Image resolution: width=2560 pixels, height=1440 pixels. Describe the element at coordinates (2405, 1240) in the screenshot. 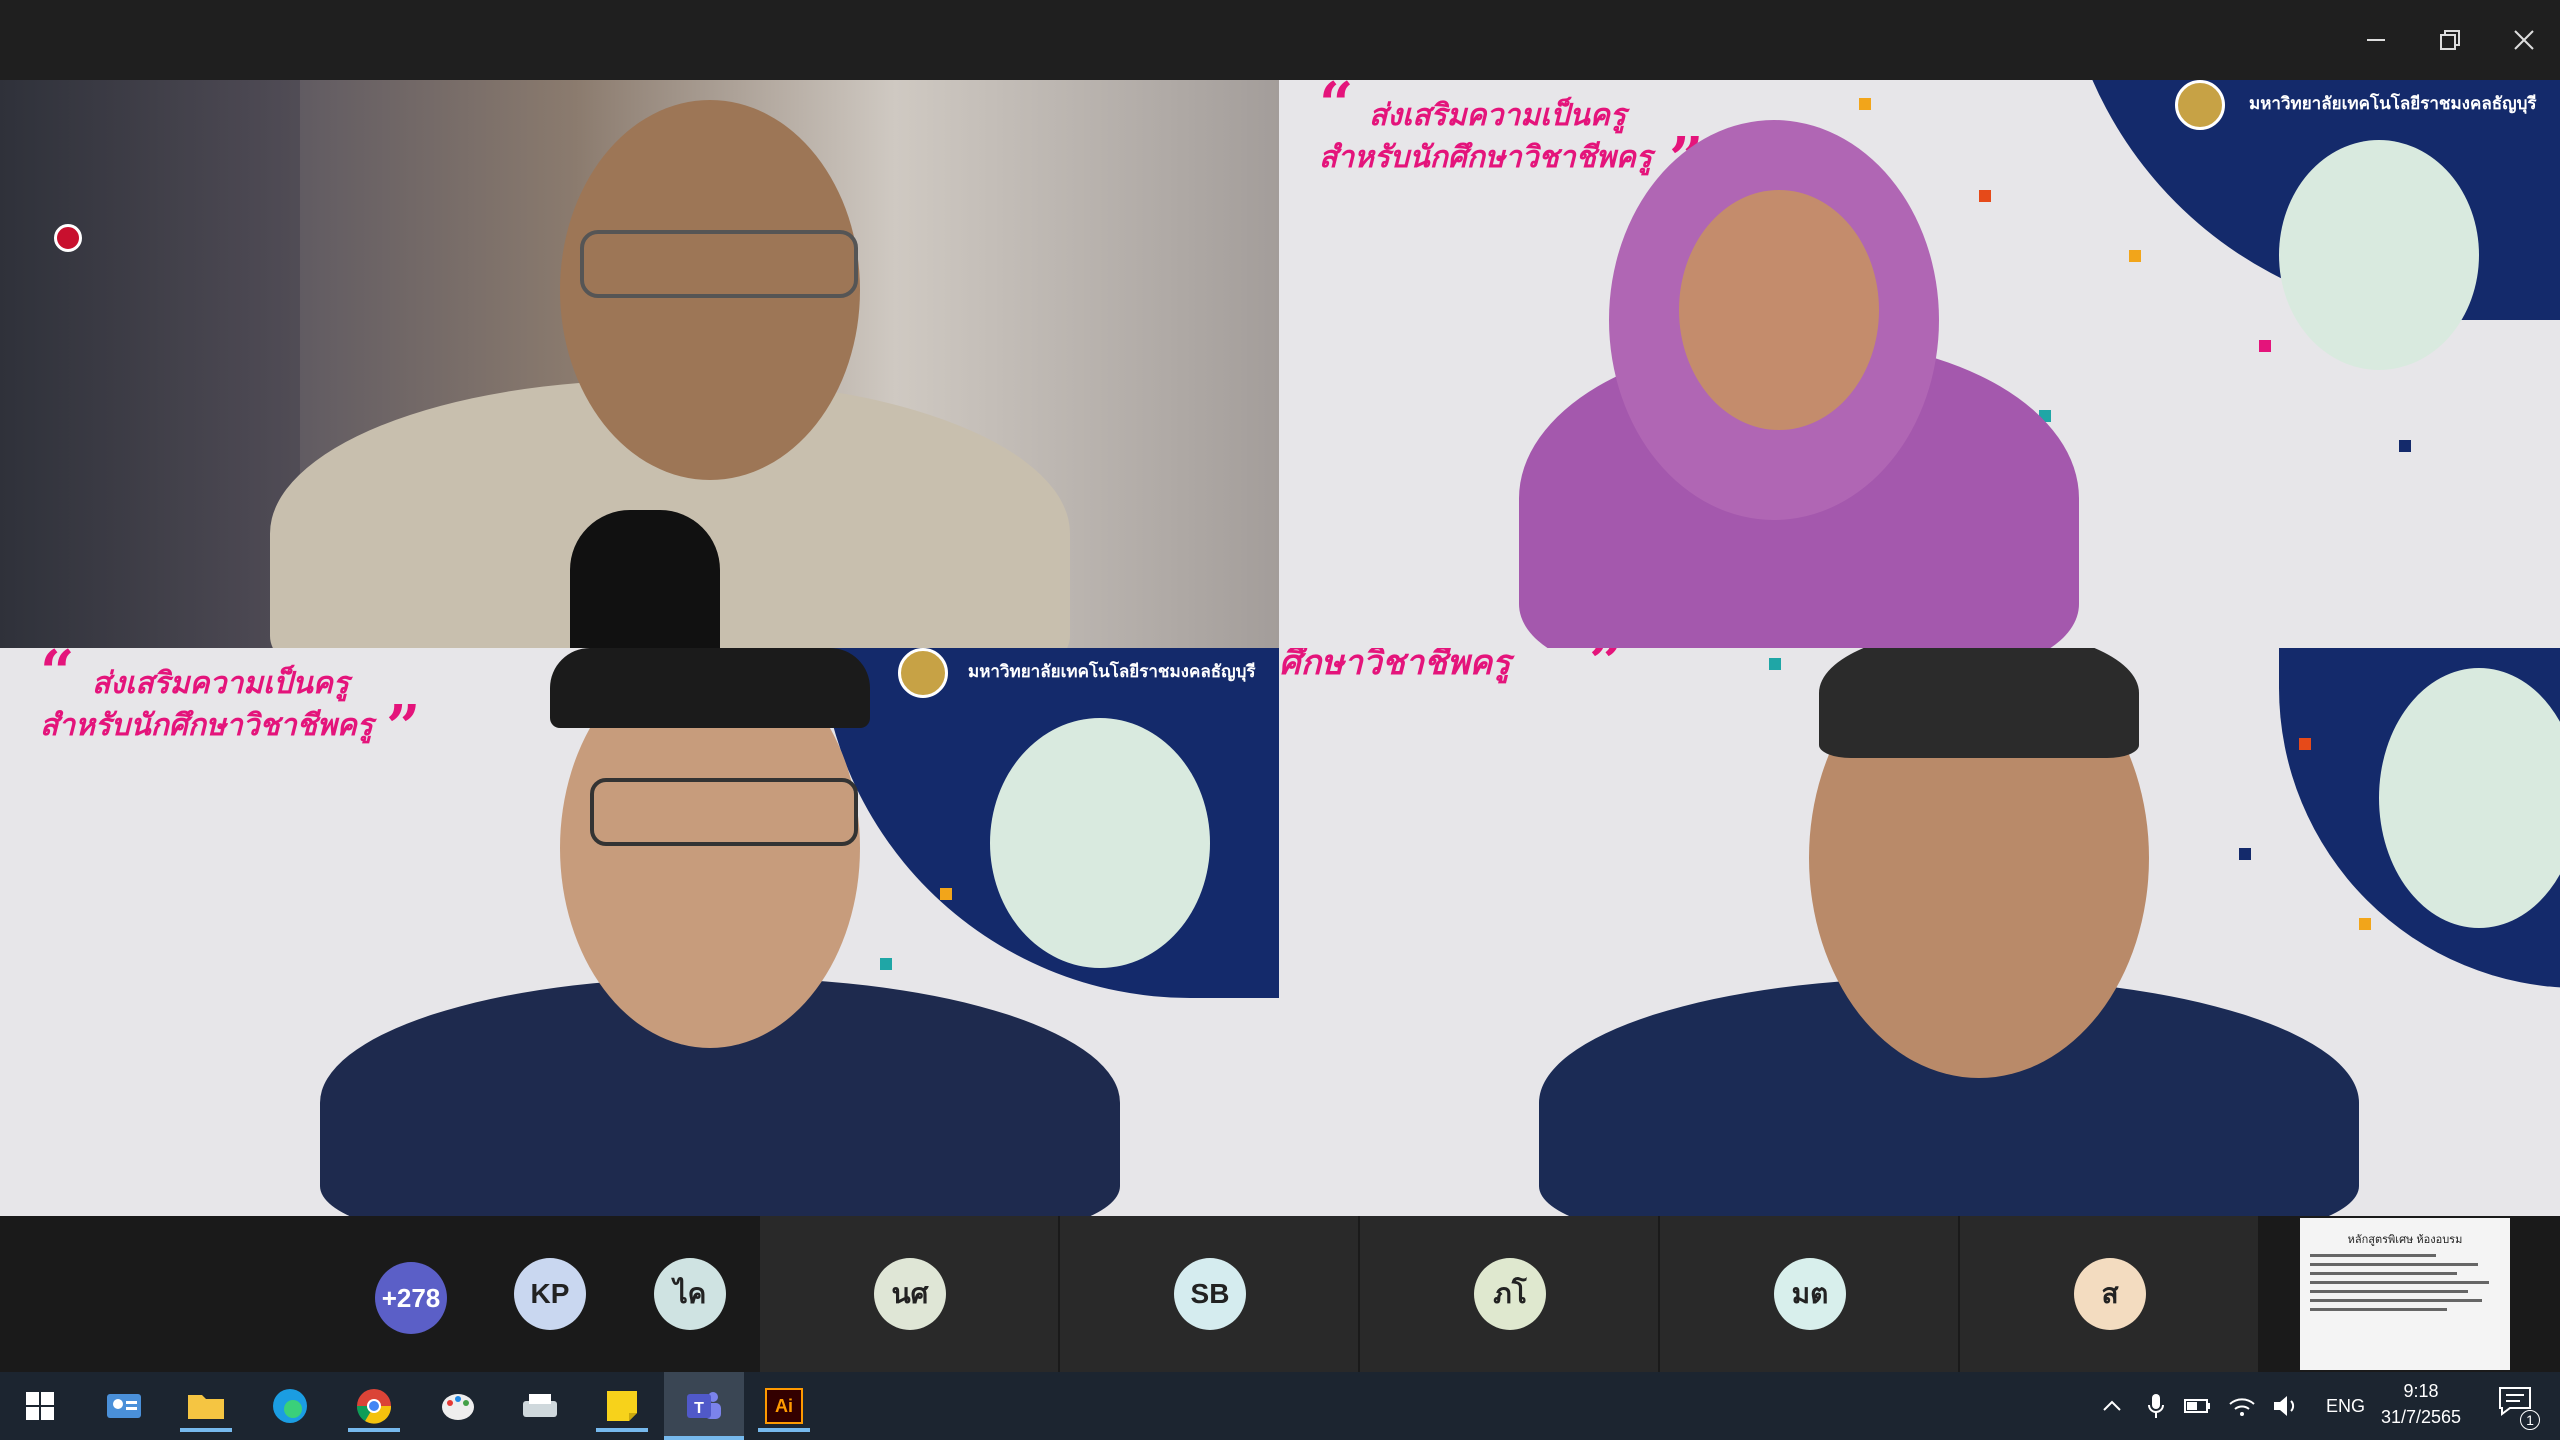

I see `shared-doc-title: หลักสูตรพิเศษ ห้องอบรม` at that location.